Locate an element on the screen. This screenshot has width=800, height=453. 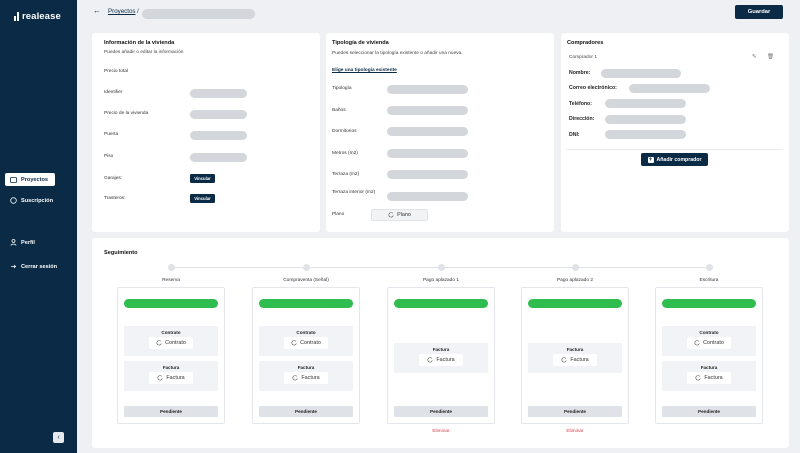
terraza-interior-input is located at coordinates (427, 196).